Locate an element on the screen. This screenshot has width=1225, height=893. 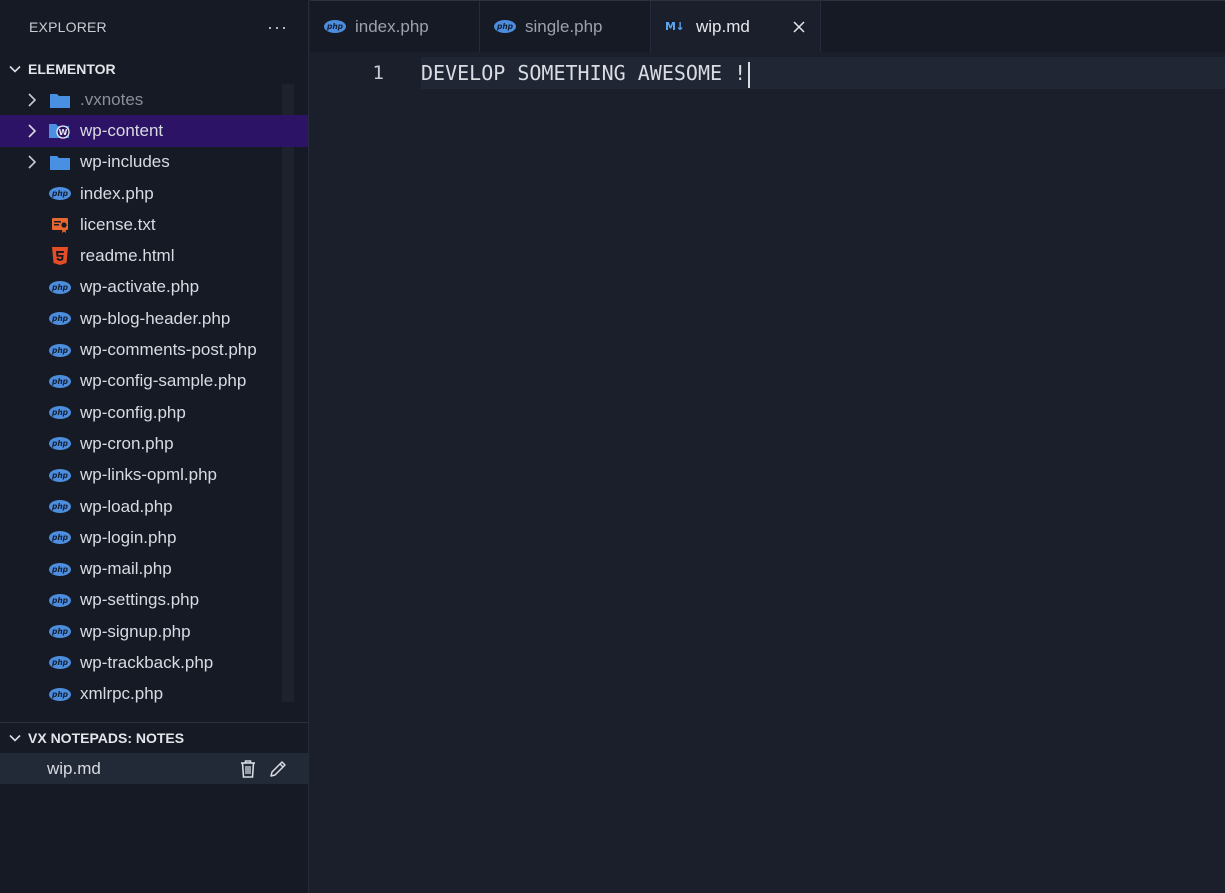
close-icon is located at coordinates (799, 27).